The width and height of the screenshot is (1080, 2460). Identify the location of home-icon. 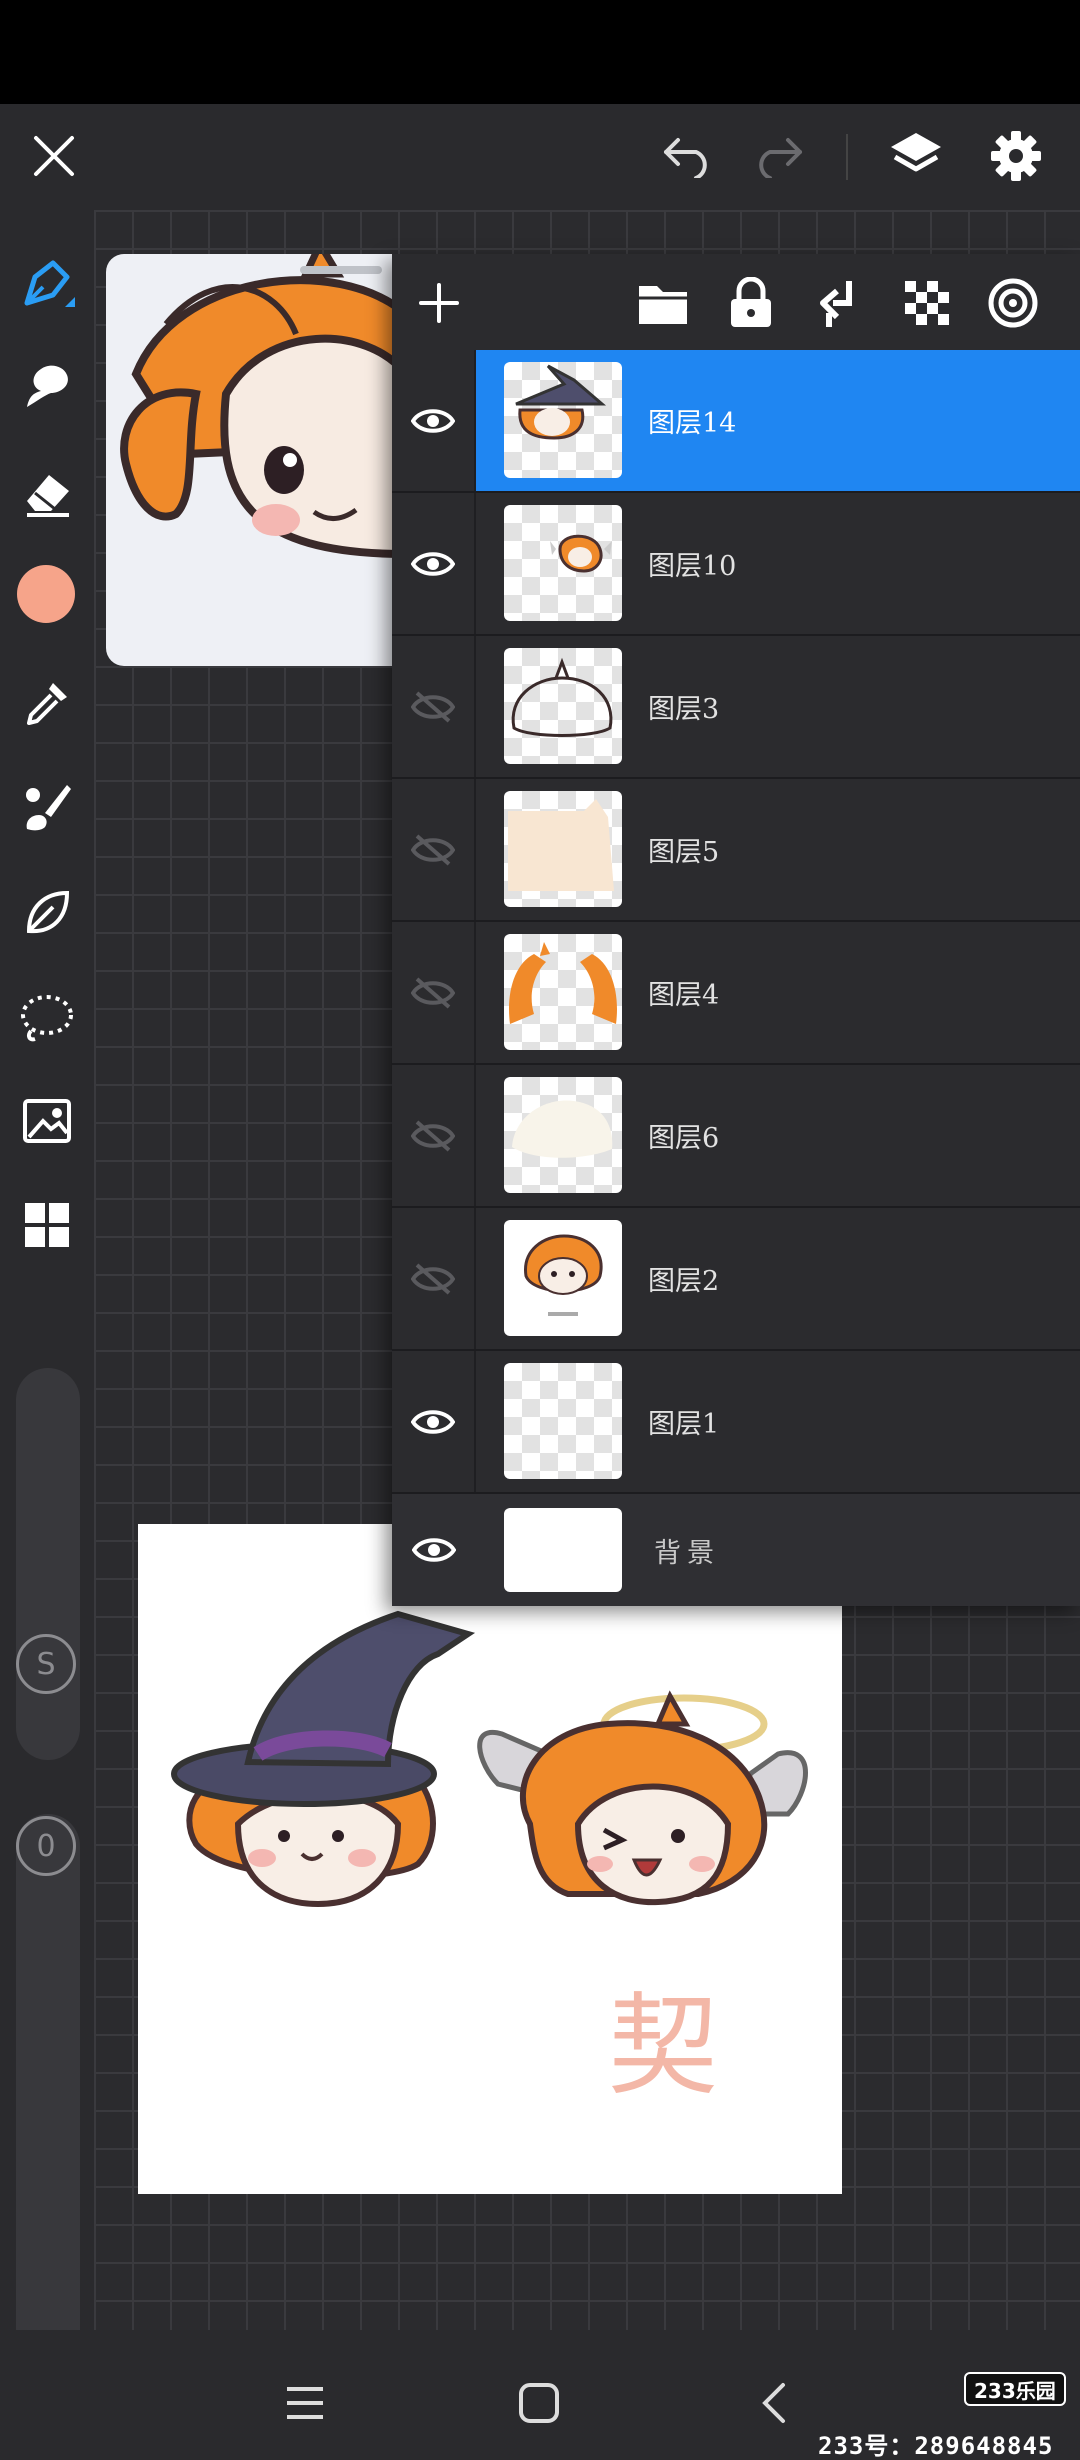
(539, 2403).